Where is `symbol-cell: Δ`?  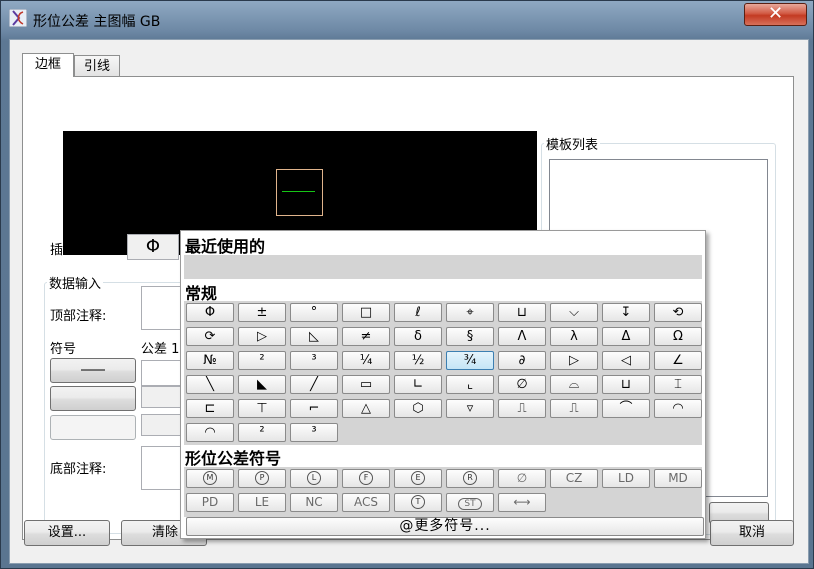 symbol-cell: Δ is located at coordinates (626, 336).